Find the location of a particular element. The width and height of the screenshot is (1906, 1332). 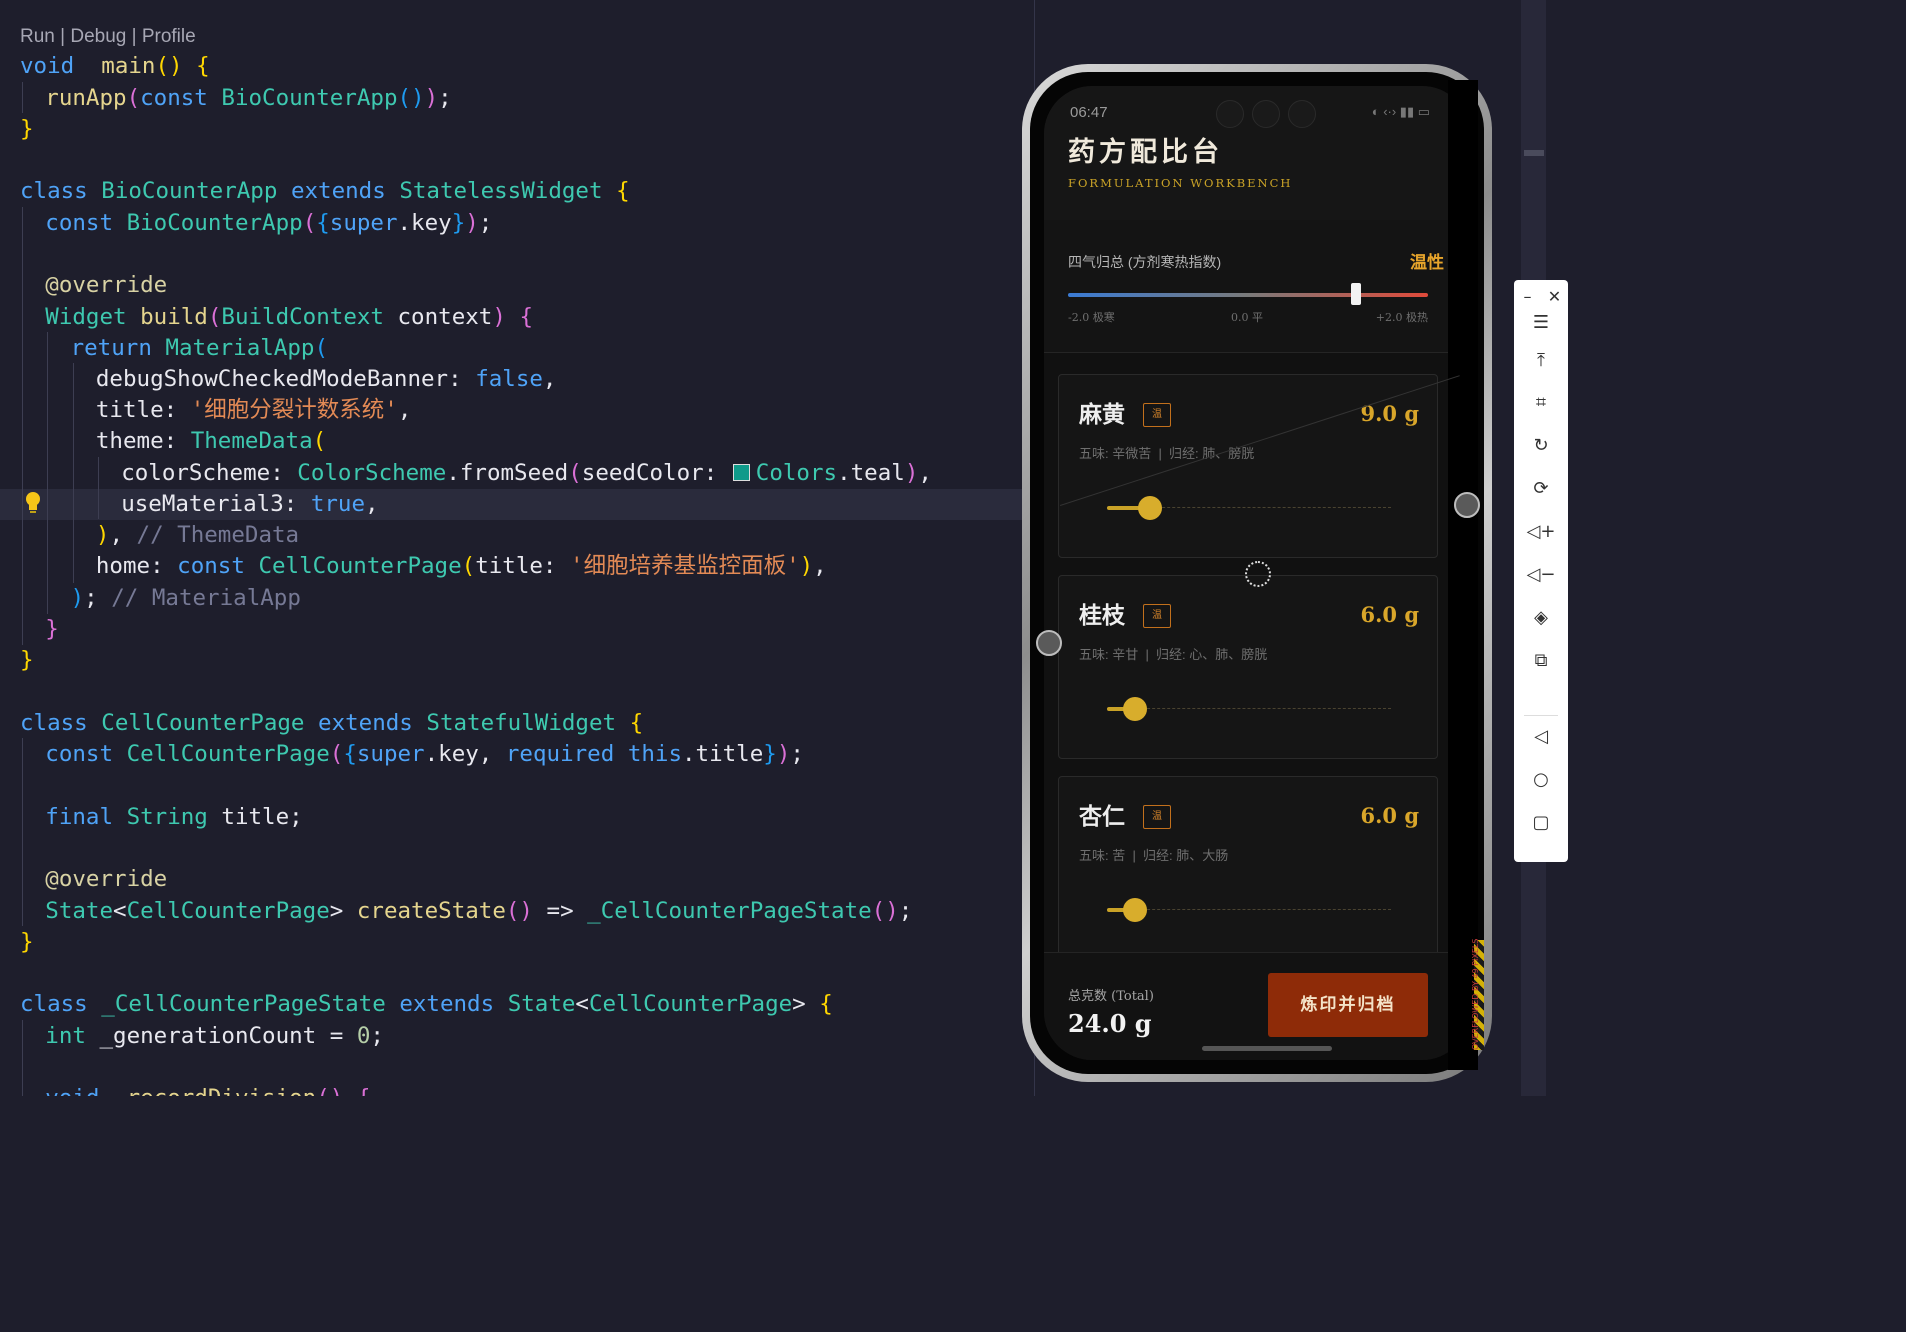

color-swatch-icon is located at coordinates (741, 472).